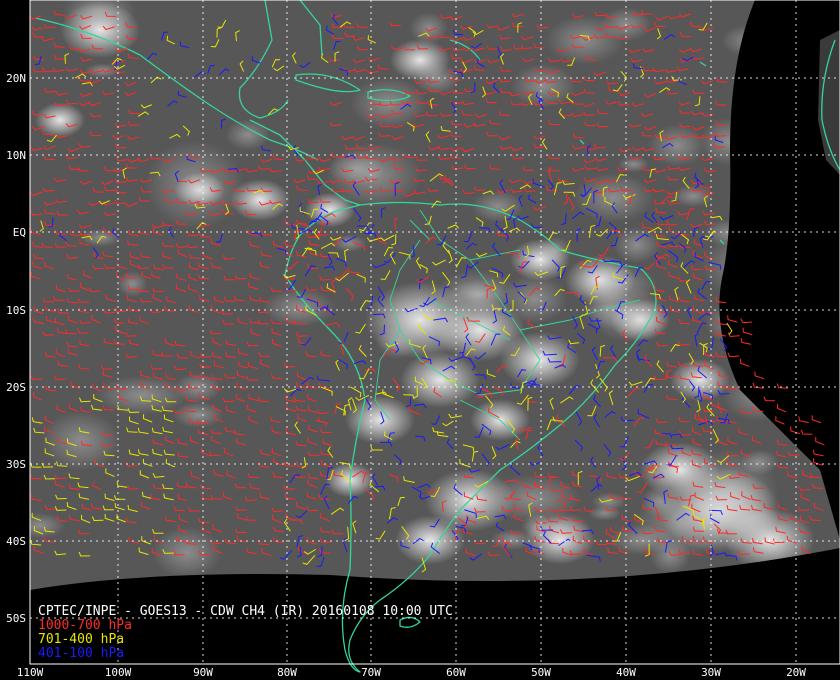 The width and height of the screenshot is (840, 680). What do you see at coordinates (371, 672) in the screenshot?
I see `longitude-label: 70W` at bounding box center [371, 672].